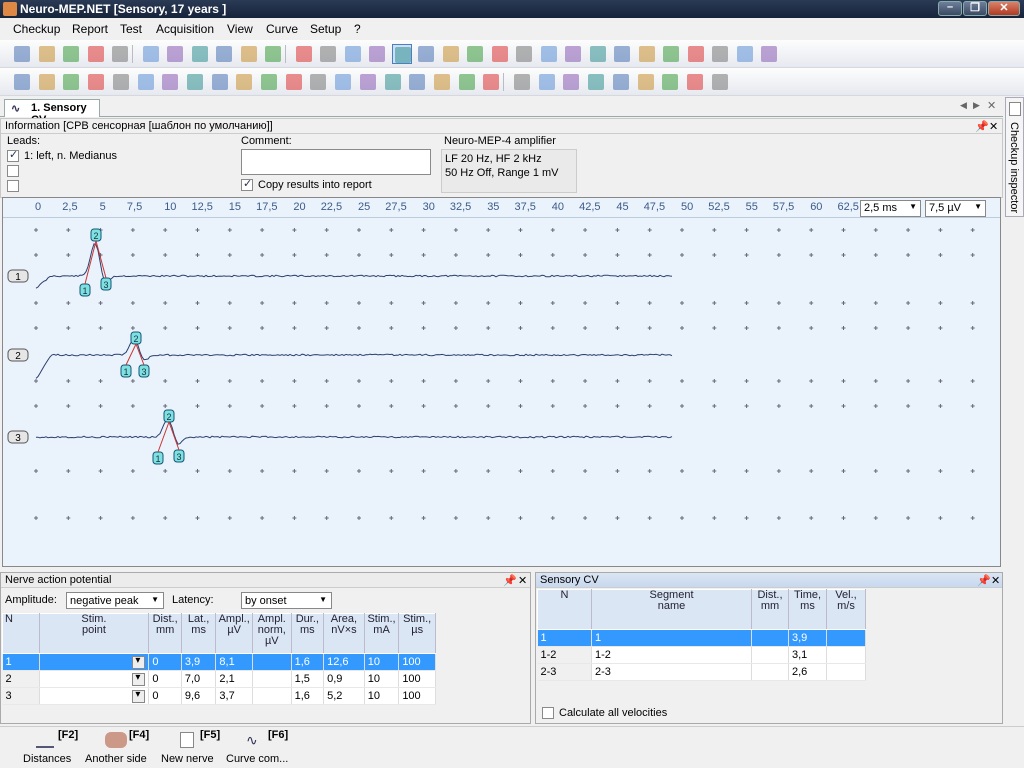 This screenshot has height=768, width=1024. What do you see at coordinates (117, 748) in the screenshot?
I see `another-side-button: [F4] Another side` at bounding box center [117, 748].